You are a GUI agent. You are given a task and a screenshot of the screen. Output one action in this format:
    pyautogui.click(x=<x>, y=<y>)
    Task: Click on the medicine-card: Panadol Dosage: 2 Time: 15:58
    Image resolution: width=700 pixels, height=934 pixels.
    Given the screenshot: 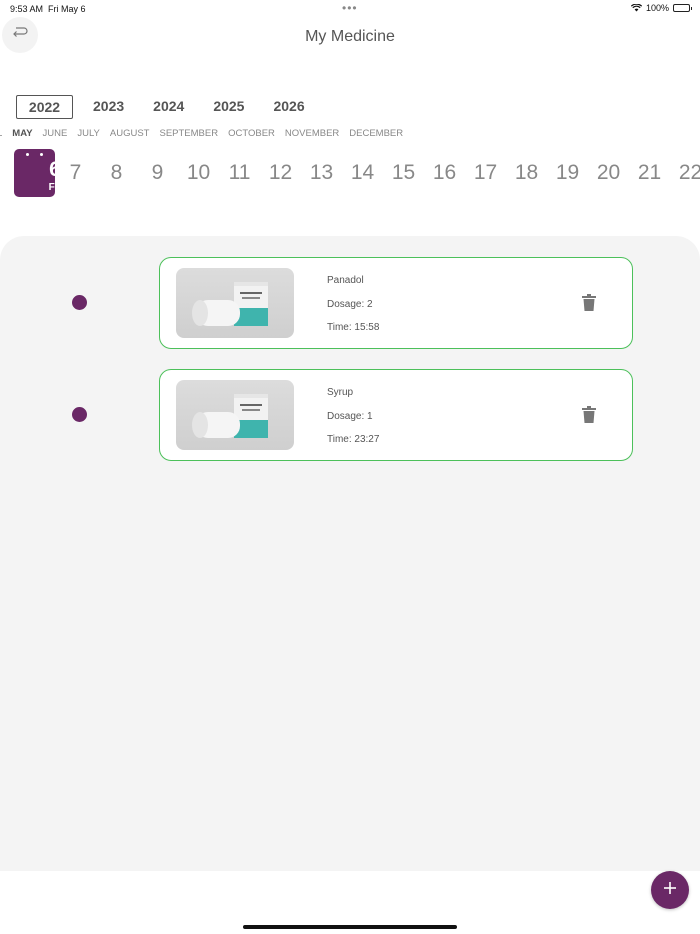 What is the action you would take?
    pyautogui.click(x=396, y=303)
    